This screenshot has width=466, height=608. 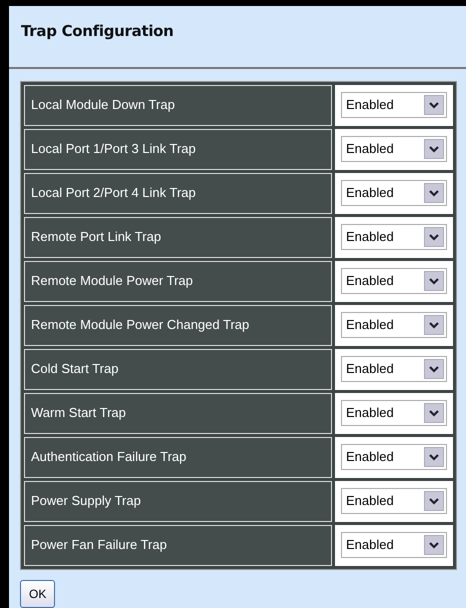 I want to click on ok-button: OK, so click(x=38, y=594).